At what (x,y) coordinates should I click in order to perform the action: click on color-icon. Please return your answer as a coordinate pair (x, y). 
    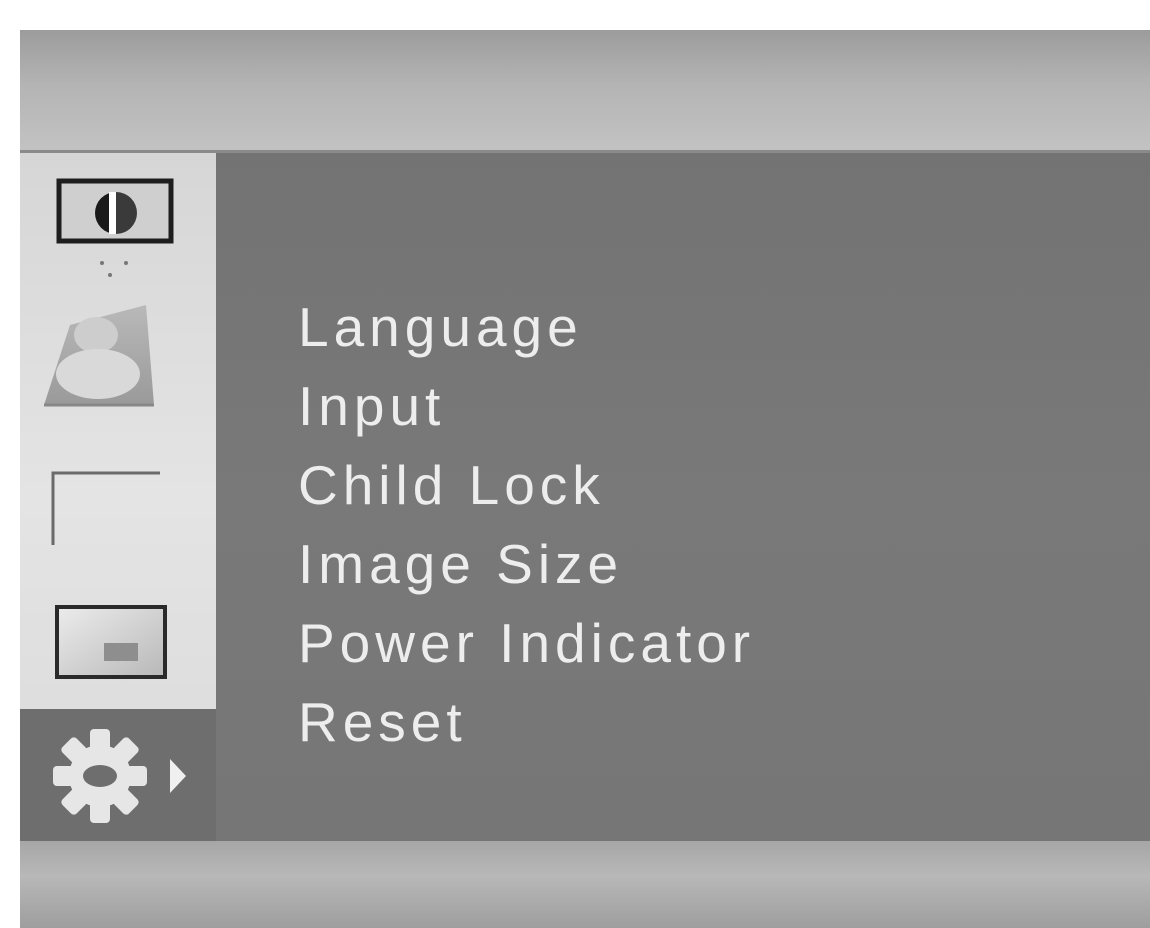
    Looking at the image, I should click on (99, 356).